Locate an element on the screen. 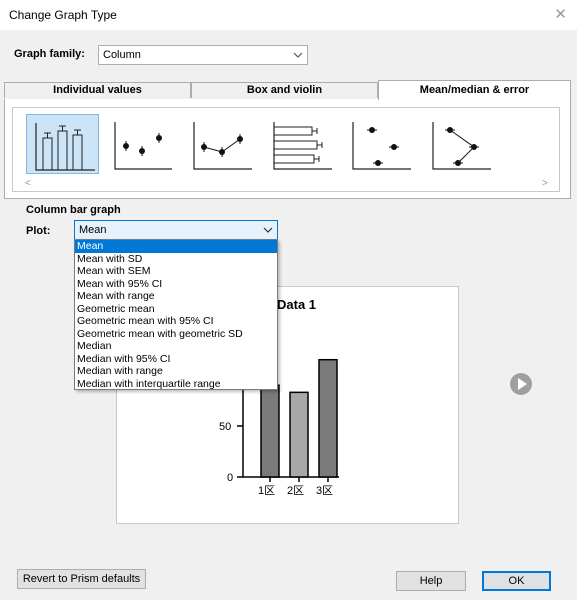  play-icon is located at coordinates (521, 384).